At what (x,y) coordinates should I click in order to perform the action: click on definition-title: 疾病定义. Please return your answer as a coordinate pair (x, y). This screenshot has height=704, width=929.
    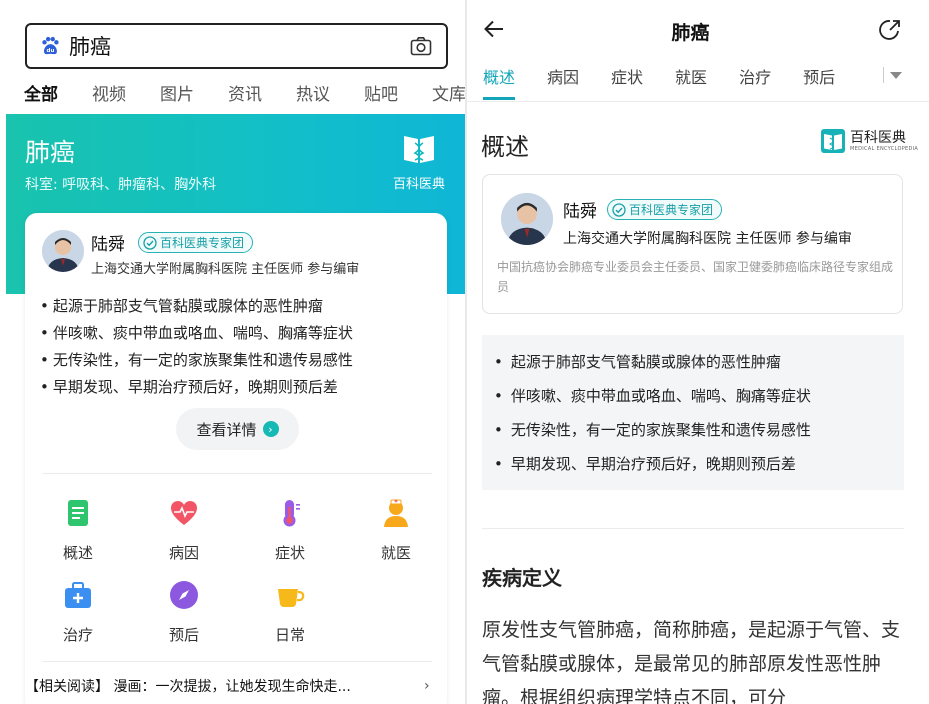
    Looking at the image, I should click on (522, 578).